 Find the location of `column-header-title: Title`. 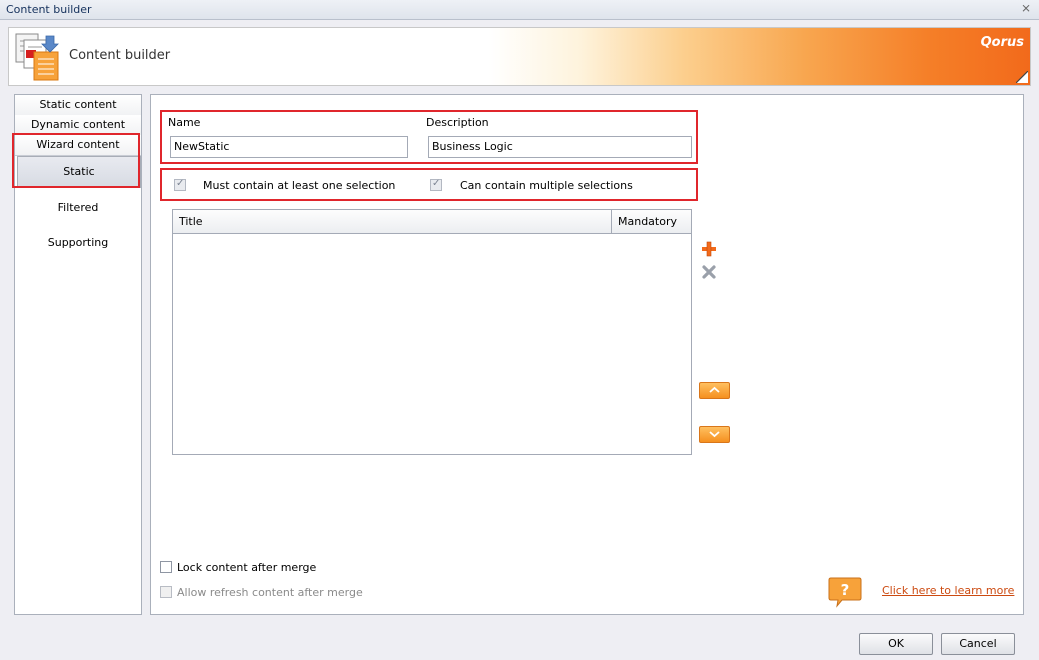

column-header-title: Title is located at coordinates (191, 221).